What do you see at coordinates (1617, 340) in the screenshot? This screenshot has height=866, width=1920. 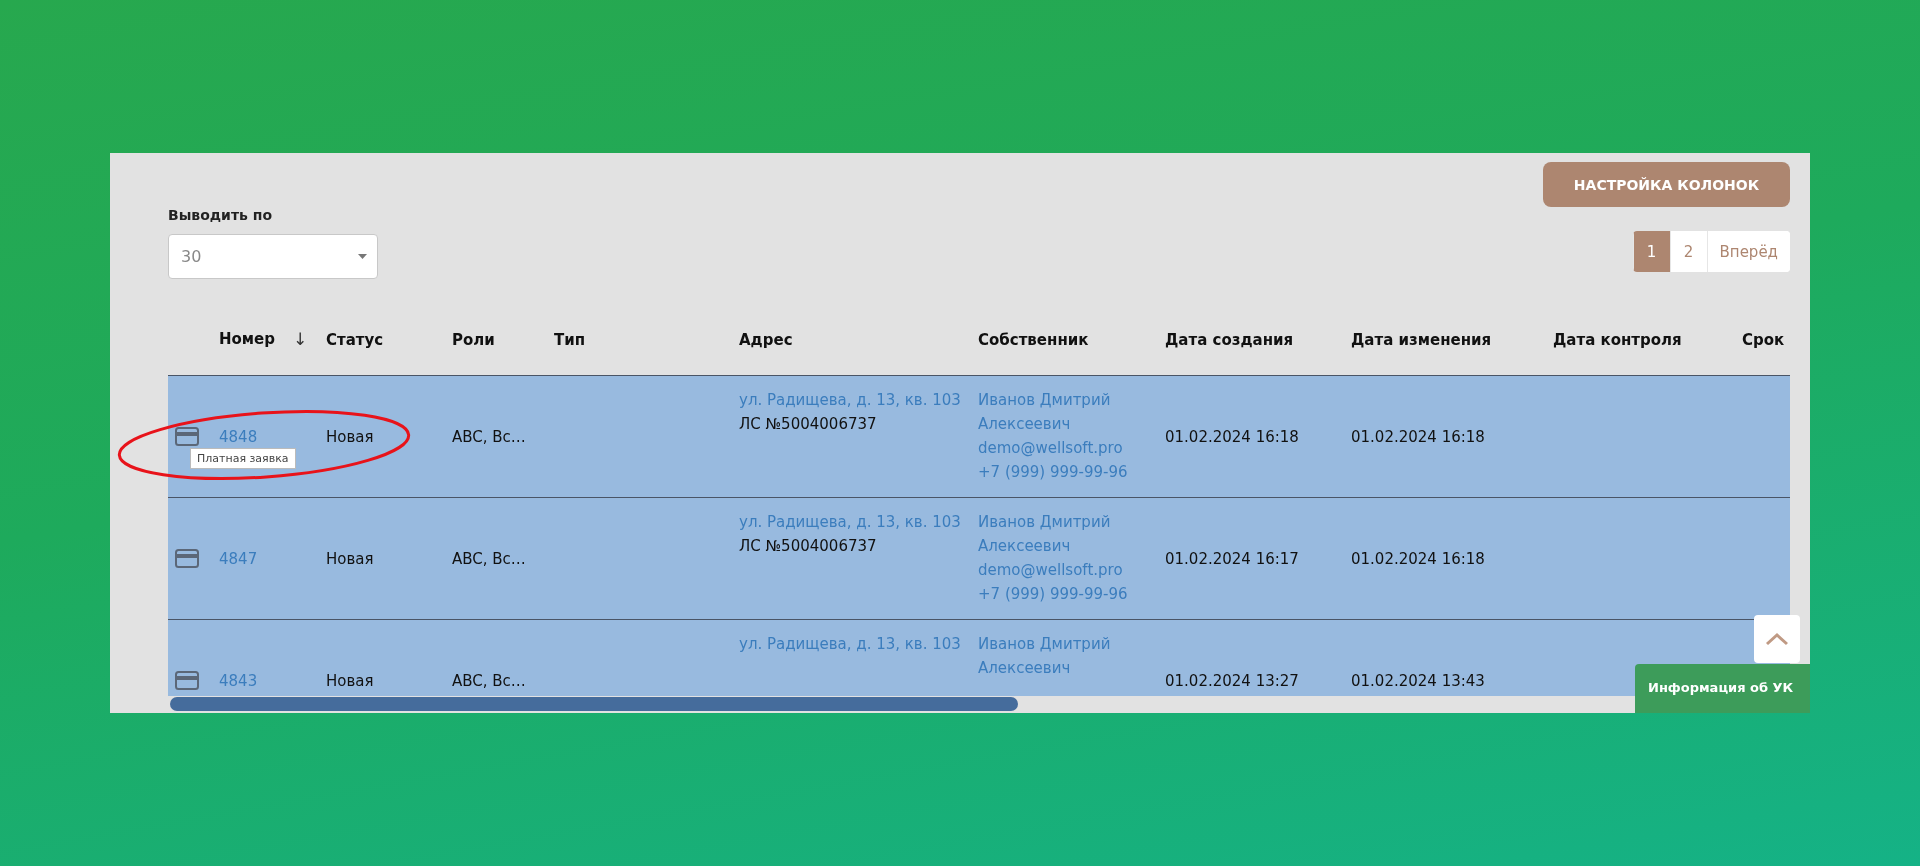 I see `column-header: Дата контроля` at bounding box center [1617, 340].